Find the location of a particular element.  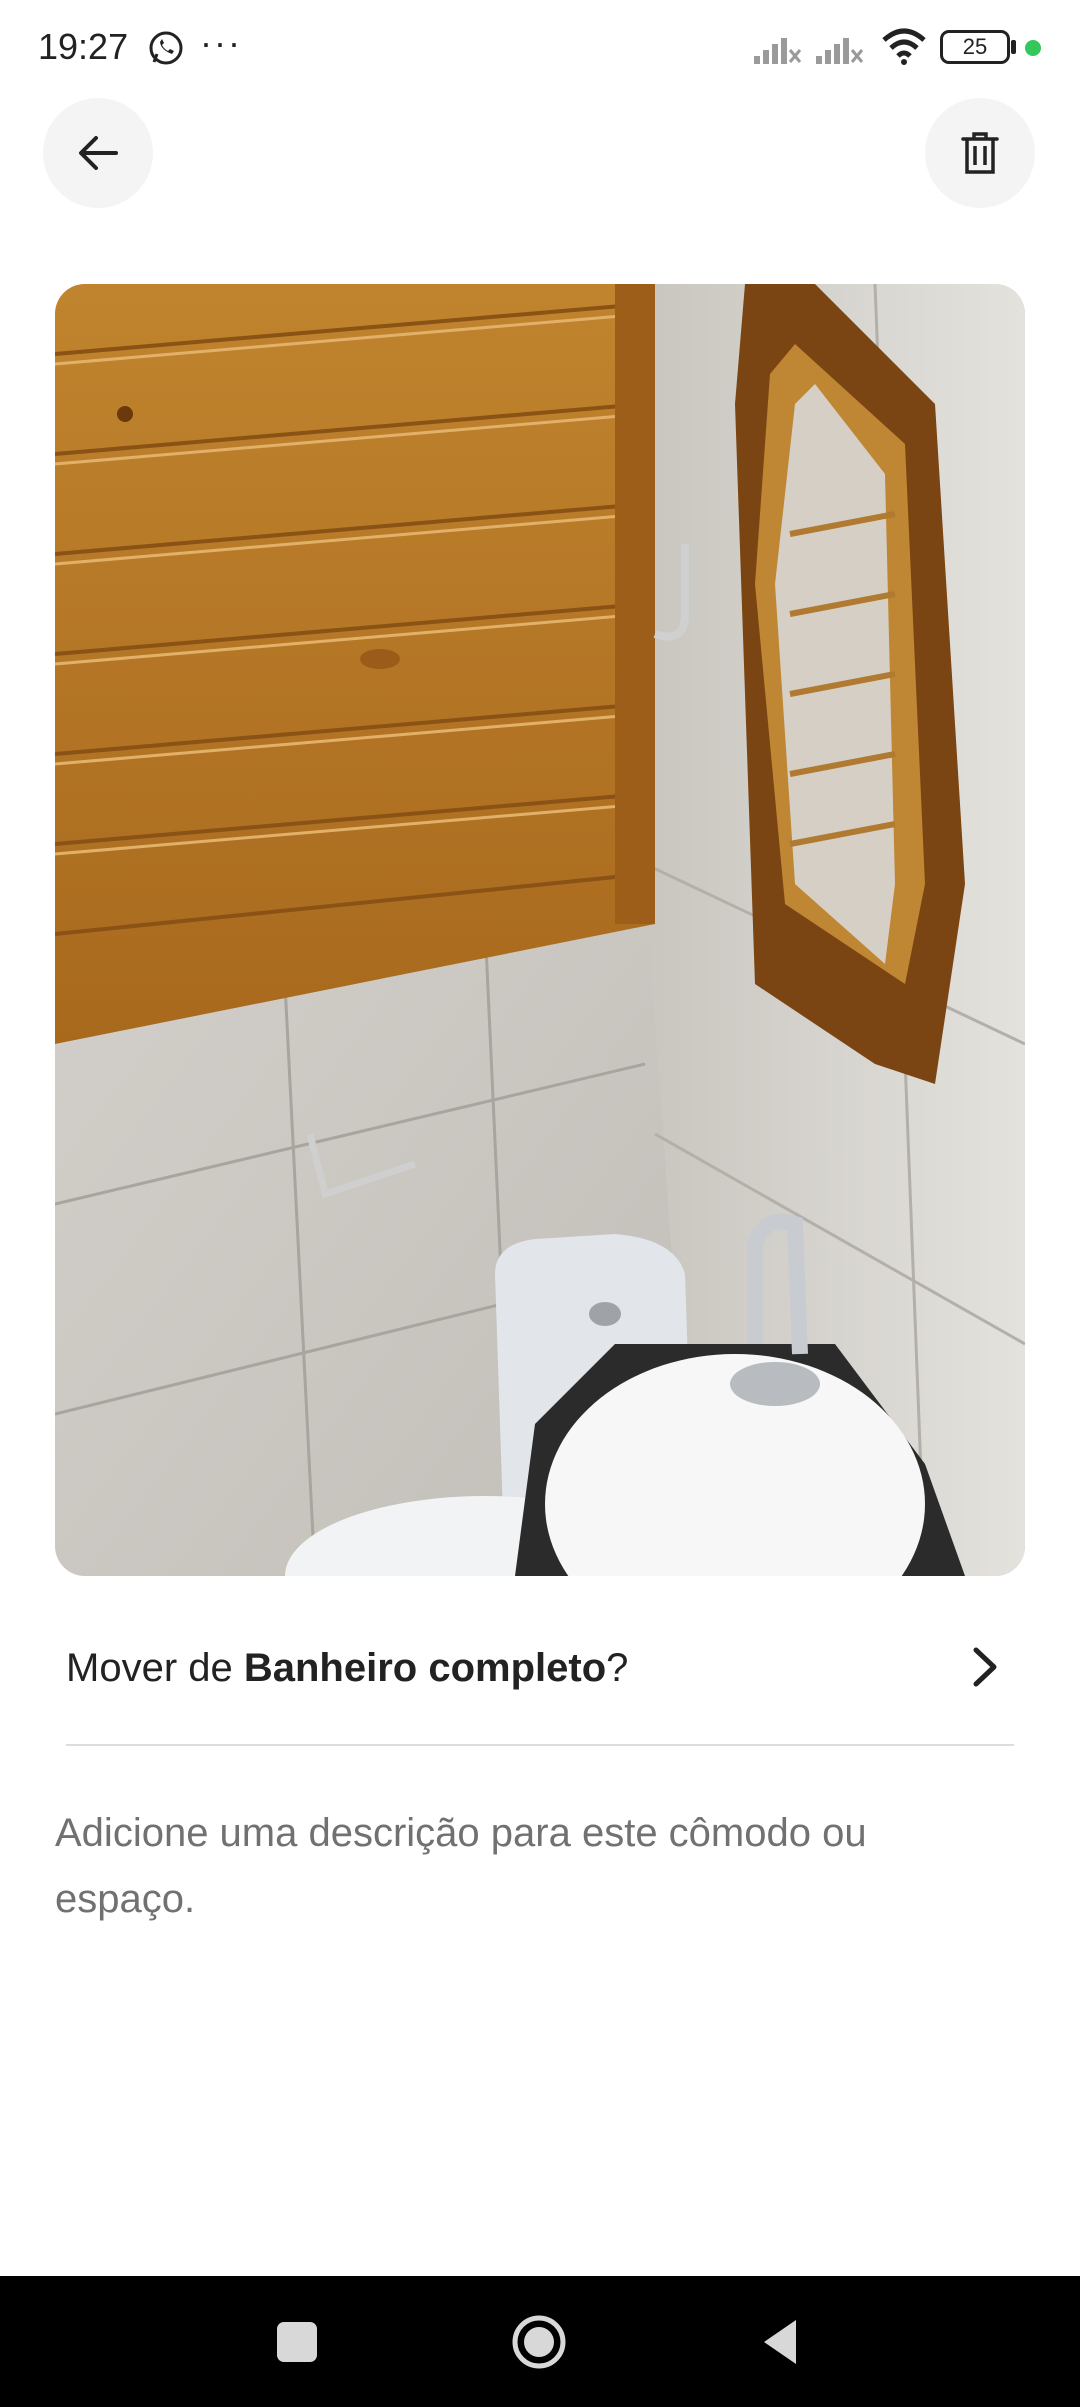

move-room-row: Mover de Banheiro completo? is located at coordinates (540, 1683).